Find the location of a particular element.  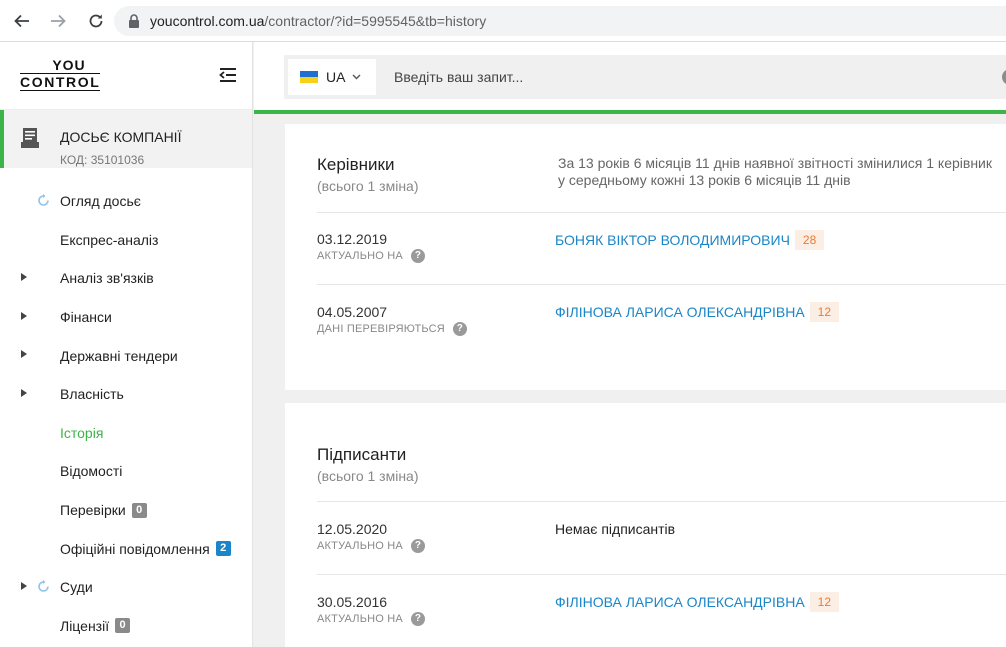

managers-subtitle: (всього 1 зміна) is located at coordinates (368, 186).